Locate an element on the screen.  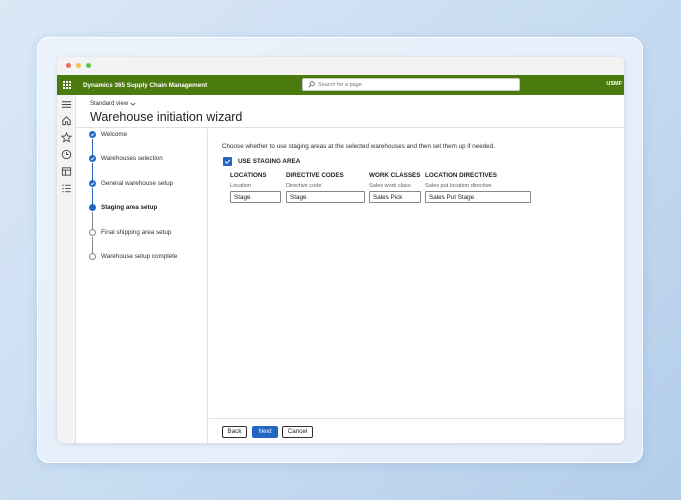
navigation-rail is located at coordinates (66, 269).